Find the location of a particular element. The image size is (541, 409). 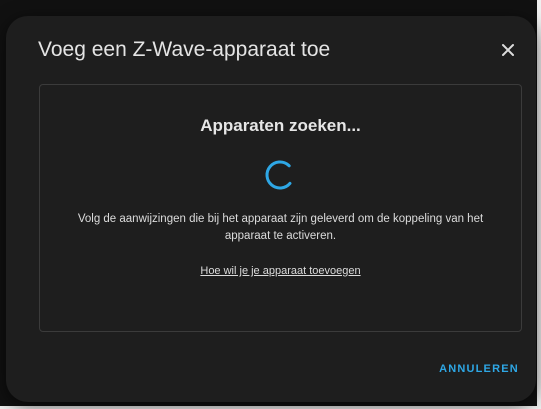

how-to-add-device-link: Hoe wil je je apparaat toevoegen is located at coordinates (280, 271).